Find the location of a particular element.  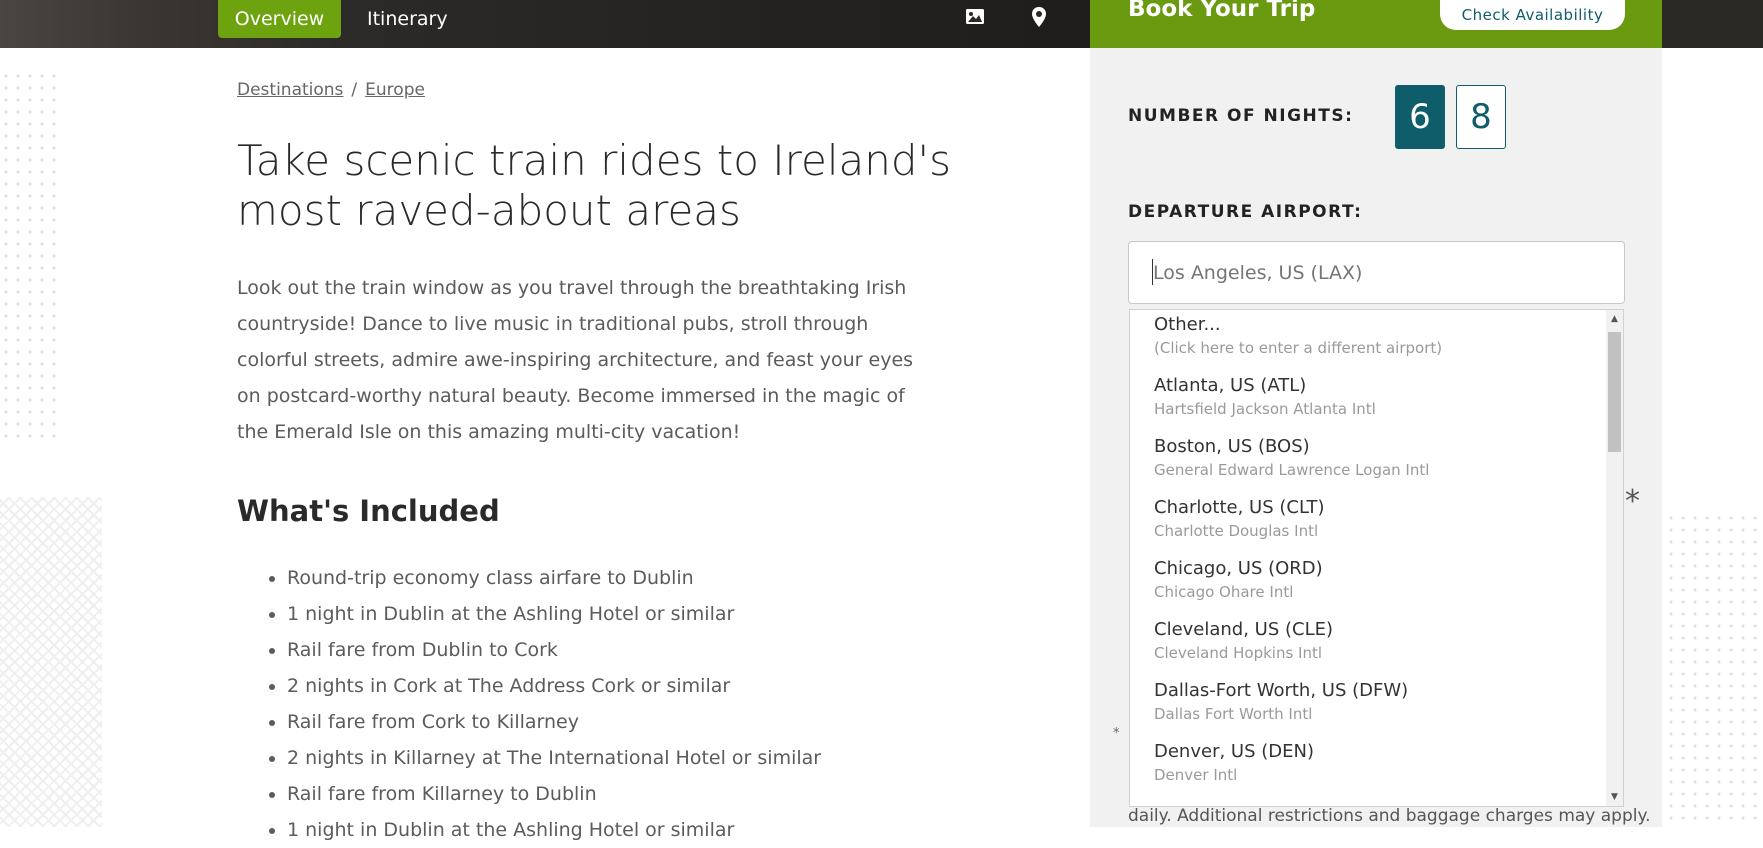

airport-option-ord: Chicago, US (ORD) Chicago Ohare Intl is located at coordinates (1238, 579).